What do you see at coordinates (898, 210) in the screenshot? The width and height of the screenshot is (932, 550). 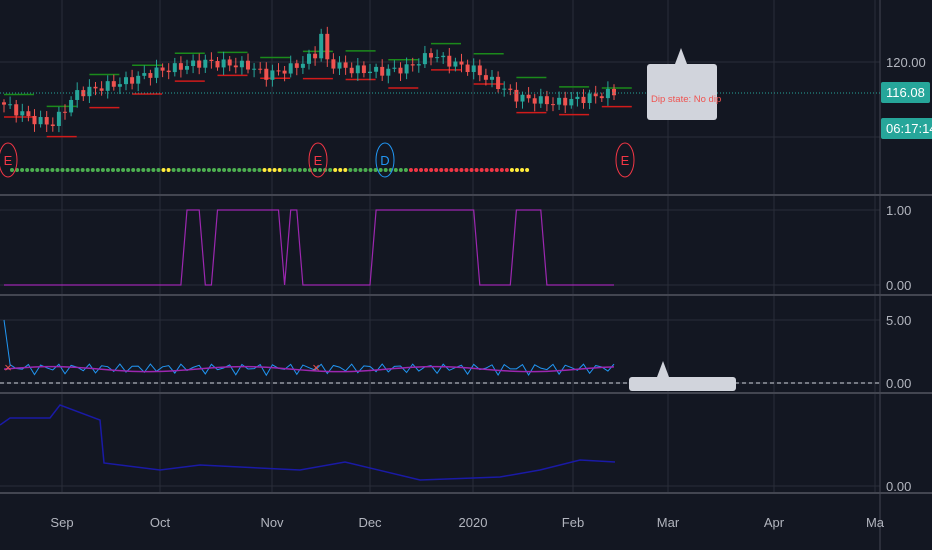 I see `pane2-label: 1.00` at bounding box center [898, 210].